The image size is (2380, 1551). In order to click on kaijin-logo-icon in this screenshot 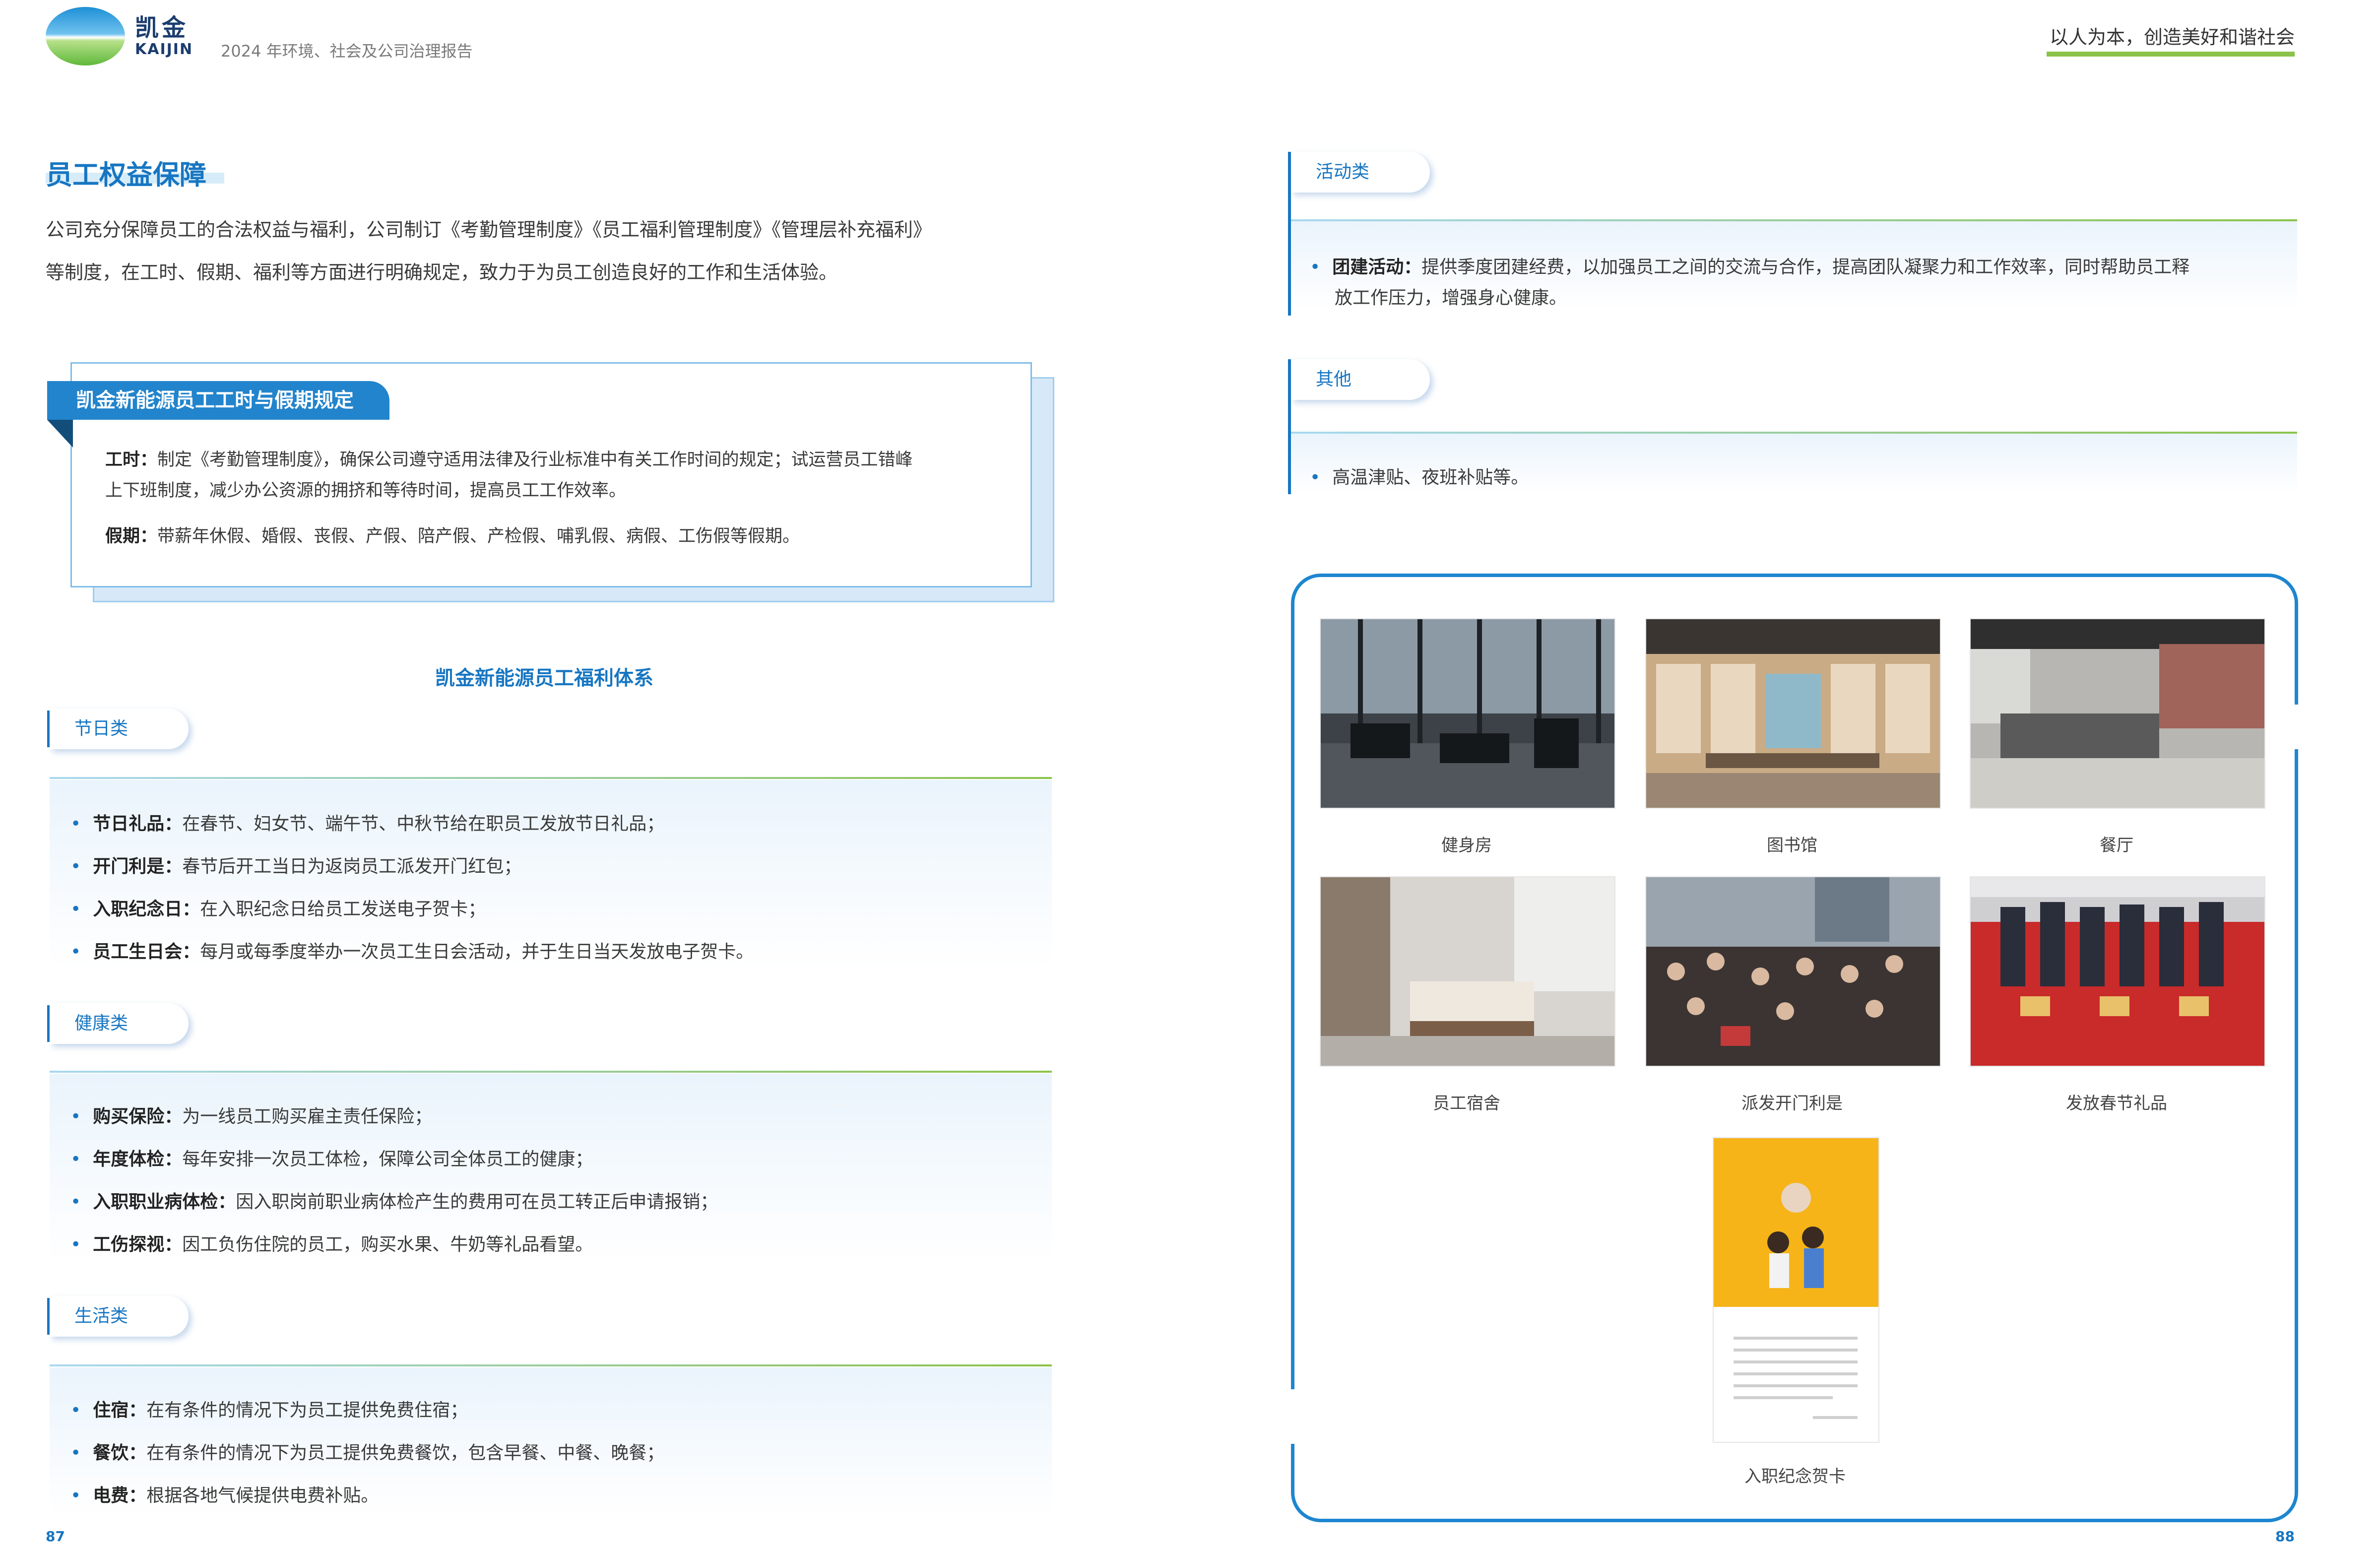, I will do `click(85, 36)`.